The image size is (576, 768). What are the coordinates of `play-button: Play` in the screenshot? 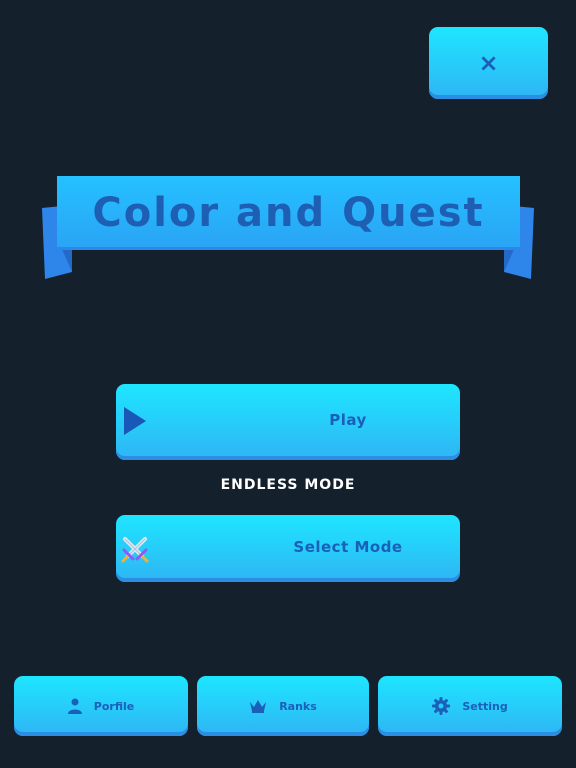 It's located at (288, 422).